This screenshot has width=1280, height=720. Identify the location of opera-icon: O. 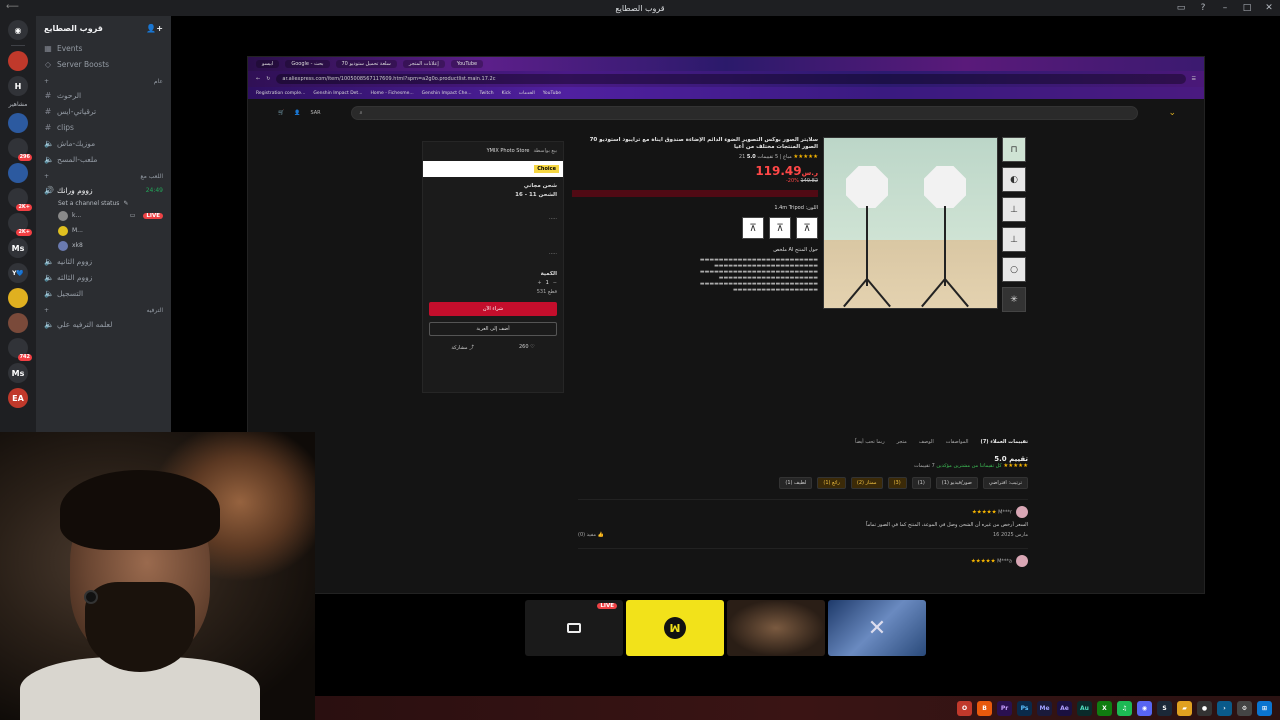
(964, 708).